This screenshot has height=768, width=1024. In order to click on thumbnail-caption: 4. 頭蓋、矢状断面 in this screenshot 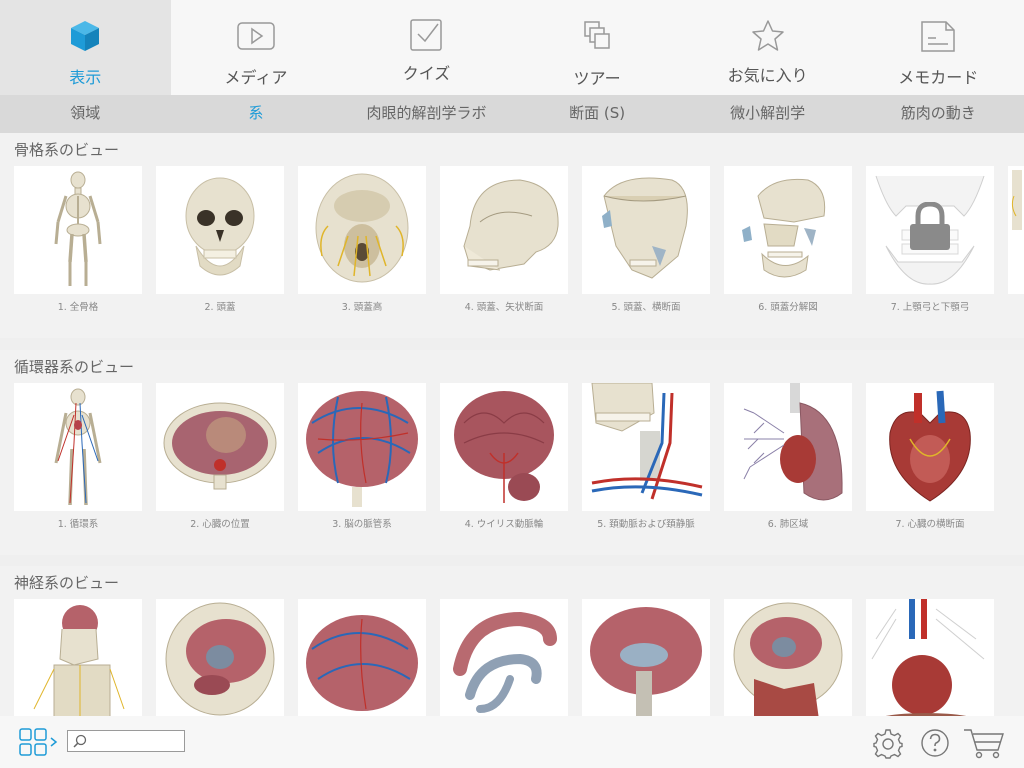, I will do `click(504, 307)`.